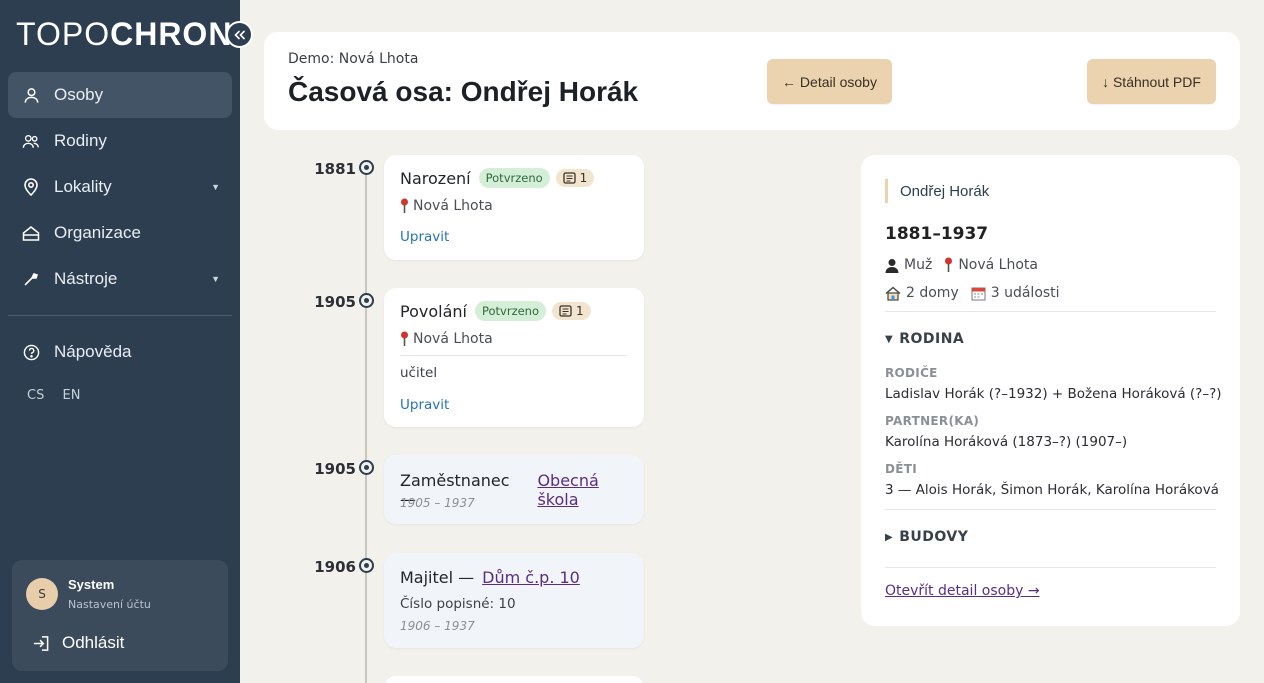 The image size is (1264, 683). Describe the element at coordinates (435, 178) in the screenshot. I see `event-title: Narození` at that location.